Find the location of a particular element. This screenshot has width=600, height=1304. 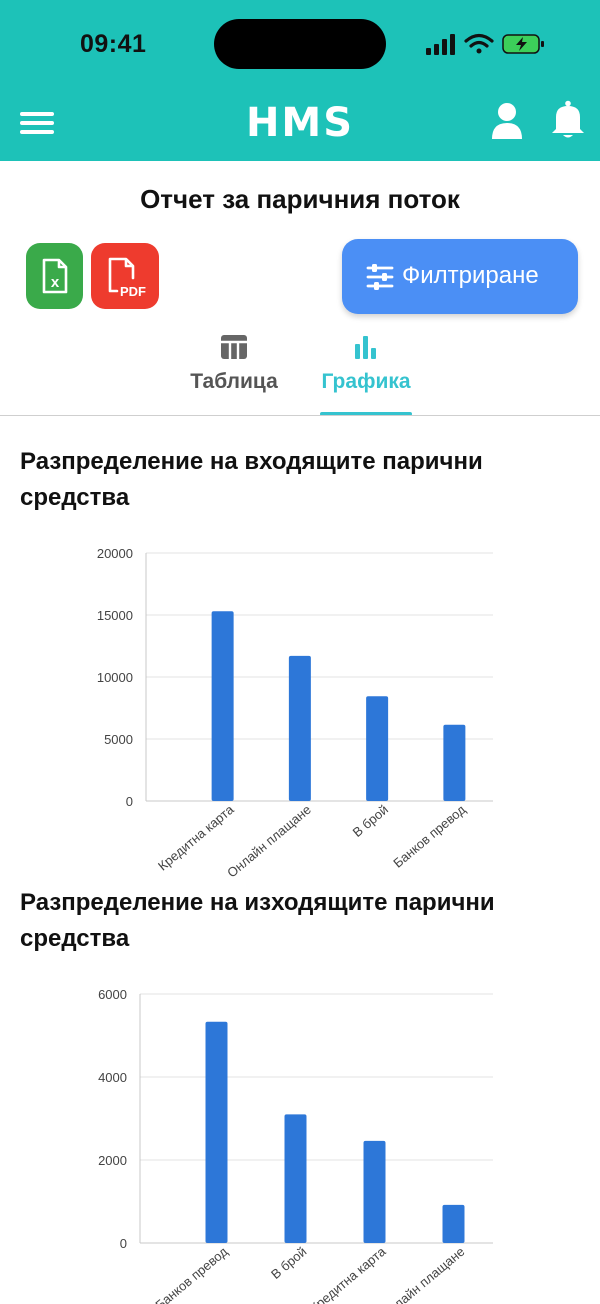

y-tick-label: 20000 is located at coordinates (115, 553).